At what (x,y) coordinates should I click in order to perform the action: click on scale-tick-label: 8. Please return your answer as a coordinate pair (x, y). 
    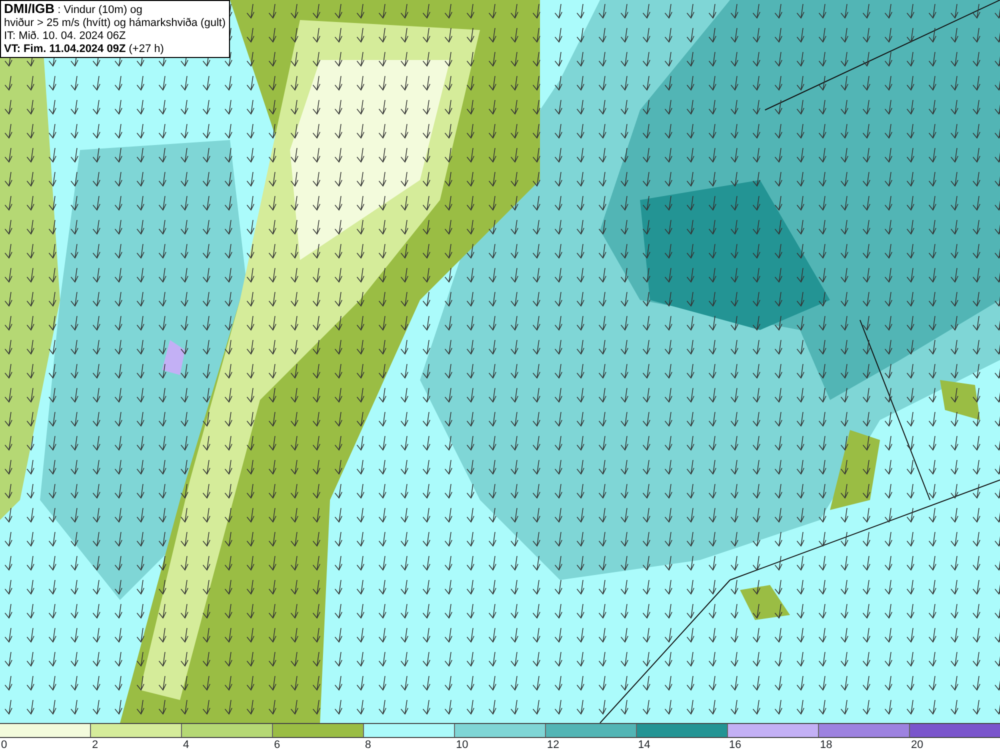
    Looking at the image, I should click on (368, 745).